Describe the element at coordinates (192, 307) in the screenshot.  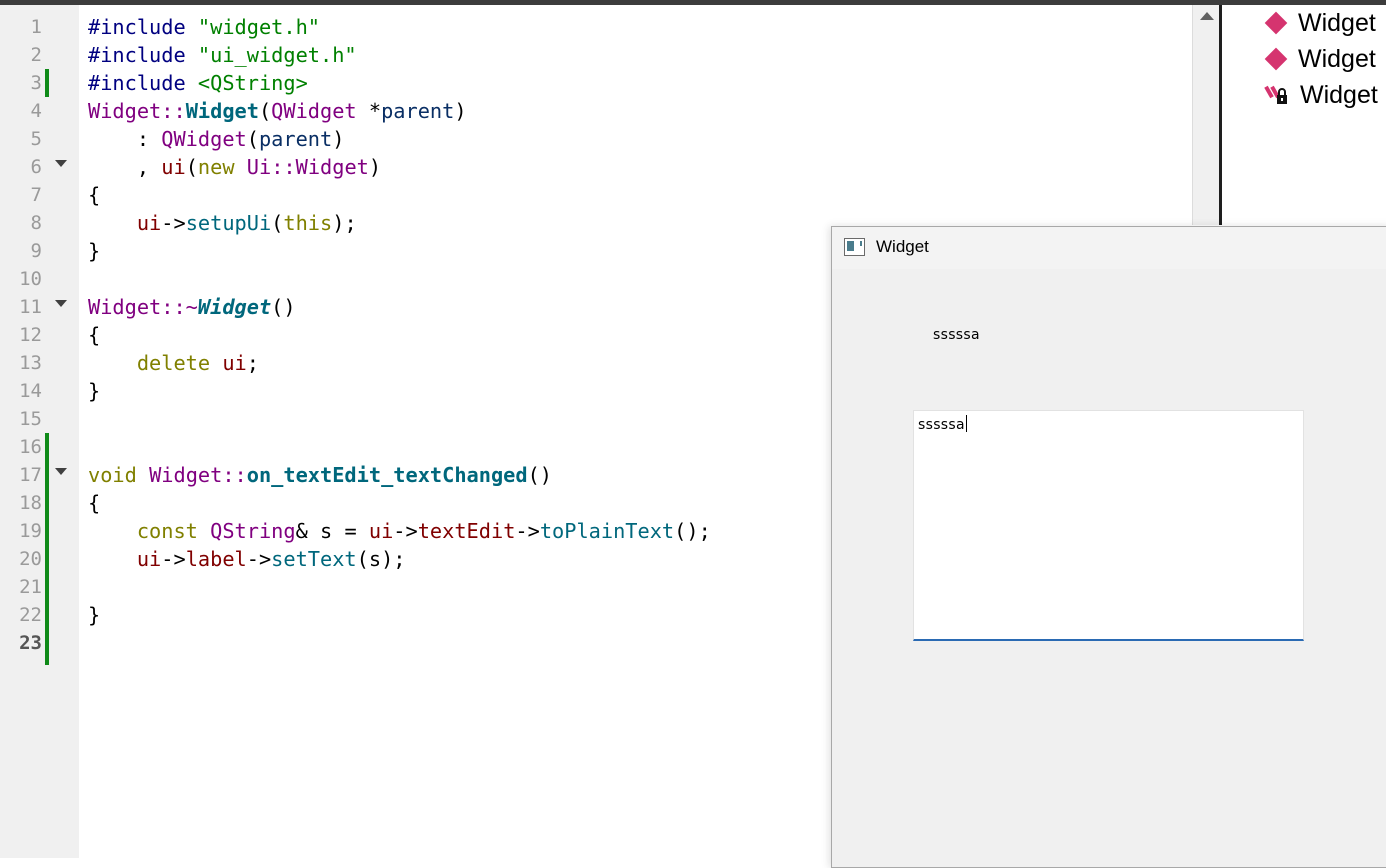
I see `code-line: Widget::~Widget()` at that location.